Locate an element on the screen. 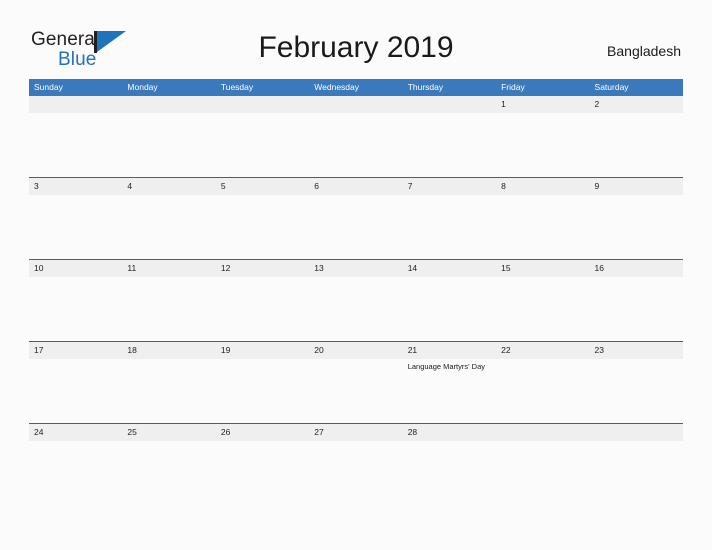 This screenshot has width=712, height=550. day-number: 2 is located at coordinates (636, 104).